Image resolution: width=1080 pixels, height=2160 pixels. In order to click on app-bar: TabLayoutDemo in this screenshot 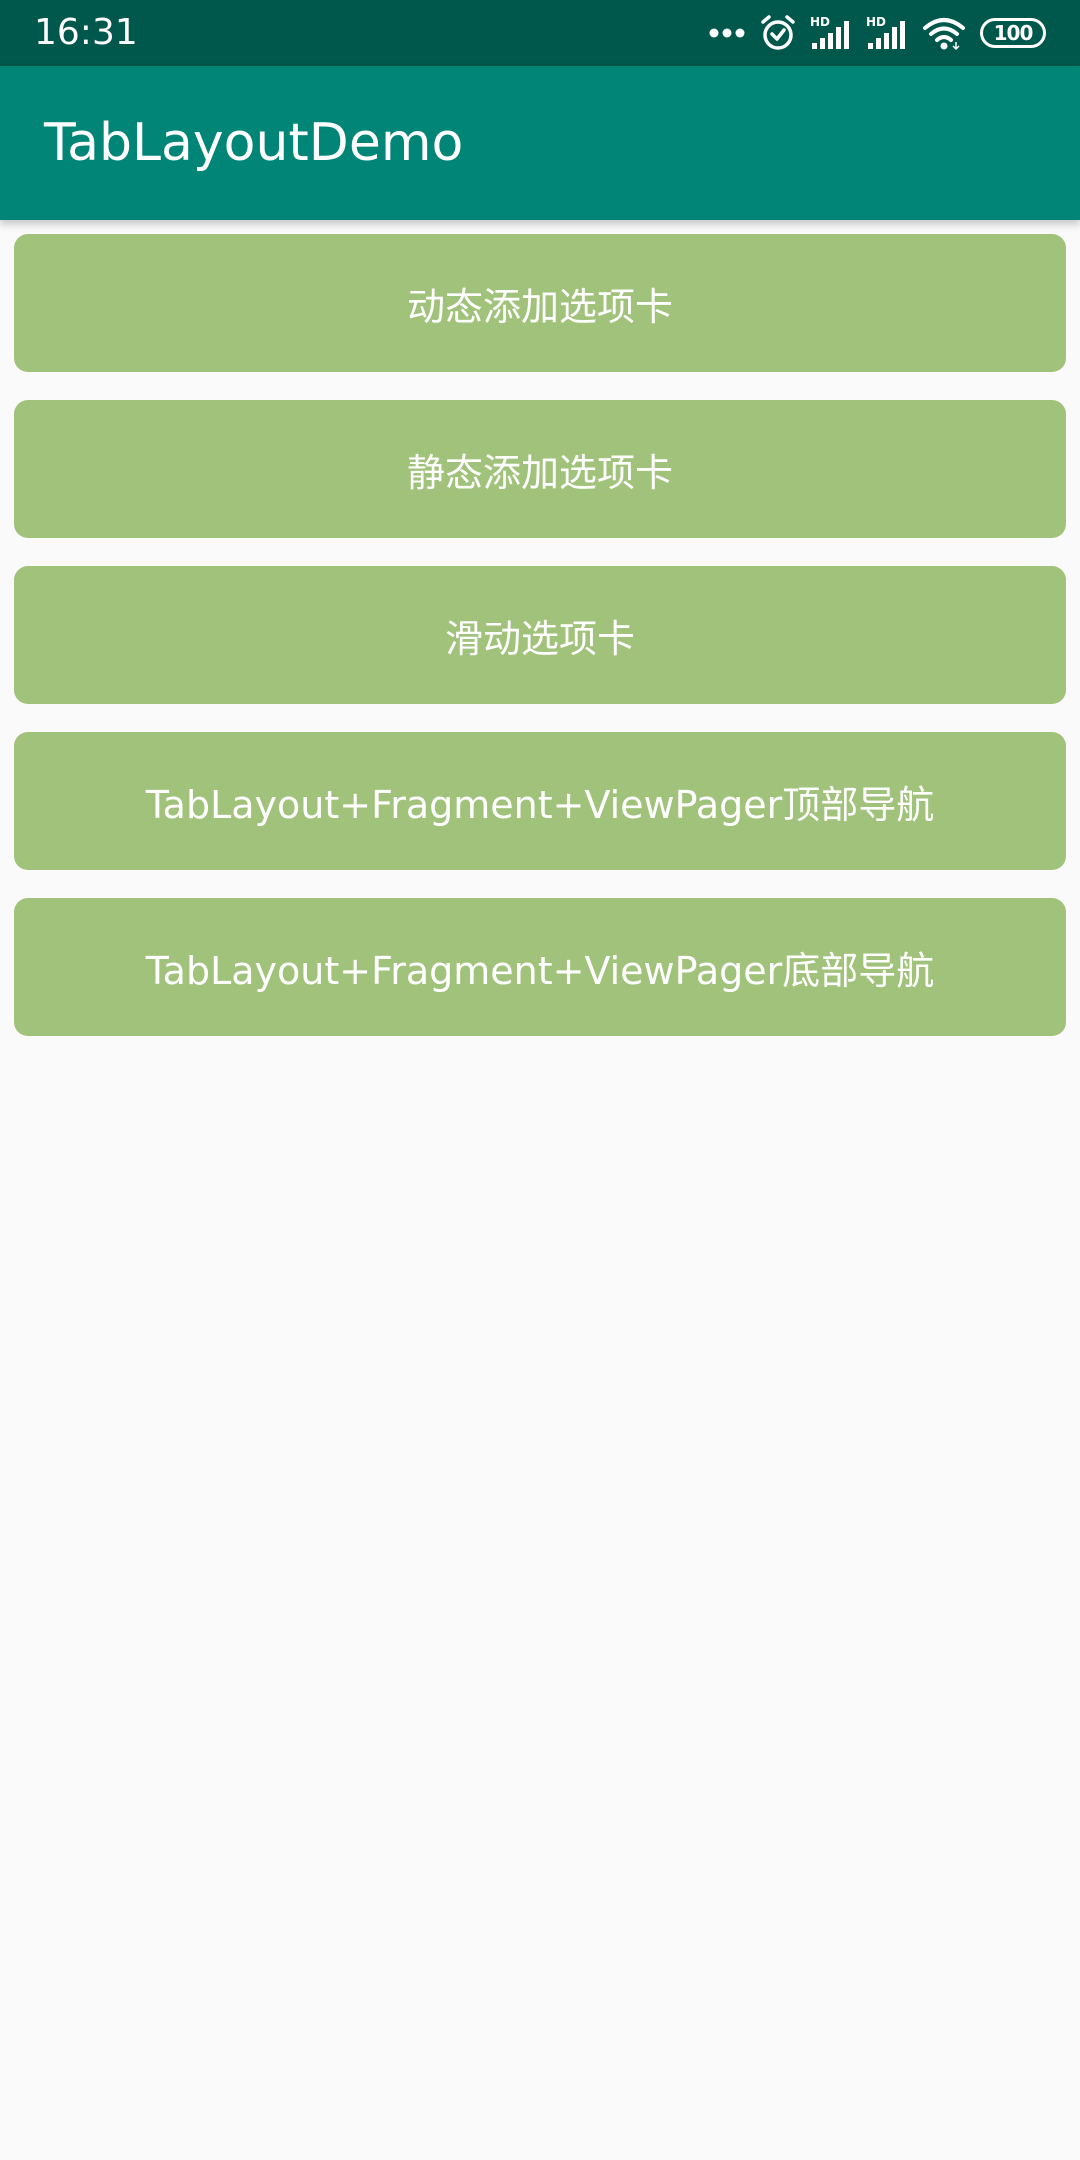, I will do `click(540, 143)`.